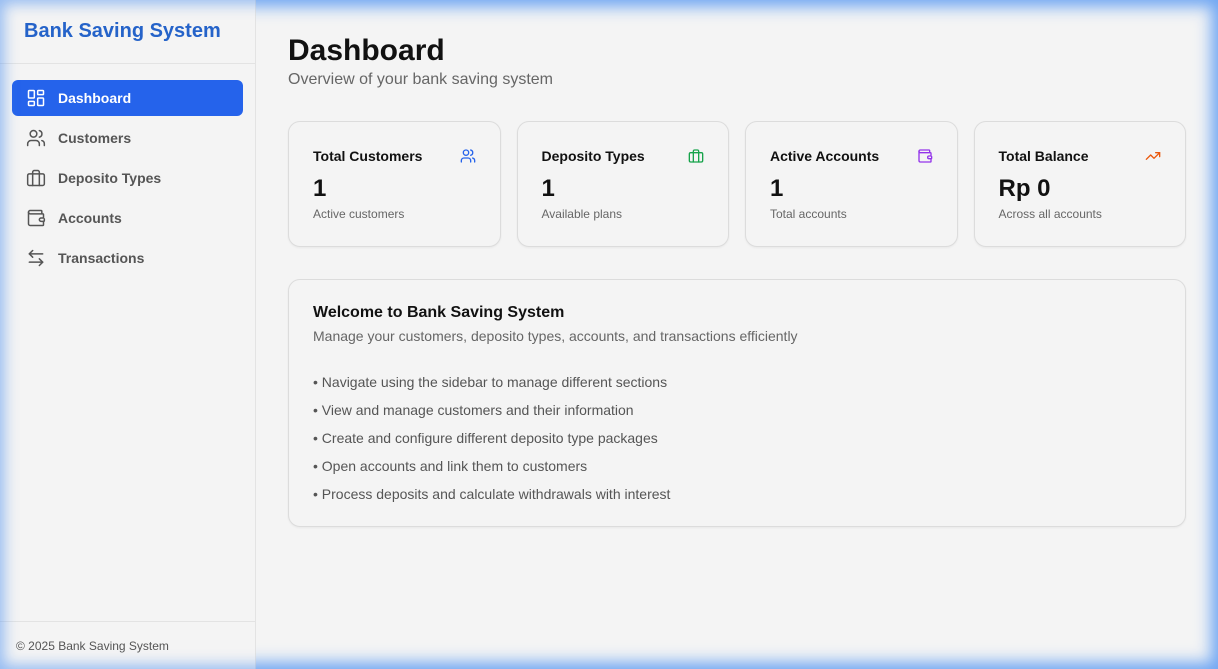 This screenshot has height=669, width=1218. What do you see at coordinates (95, 138) in the screenshot?
I see `sidebar-item-label: Customers` at bounding box center [95, 138].